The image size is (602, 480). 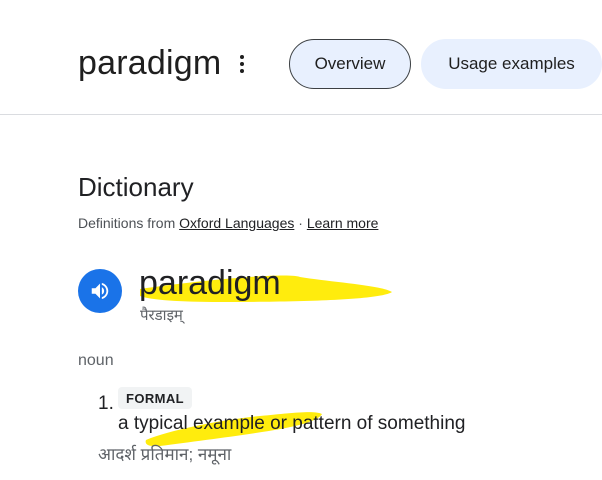 I want to click on speaker-icon, so click(x=100, y=291).